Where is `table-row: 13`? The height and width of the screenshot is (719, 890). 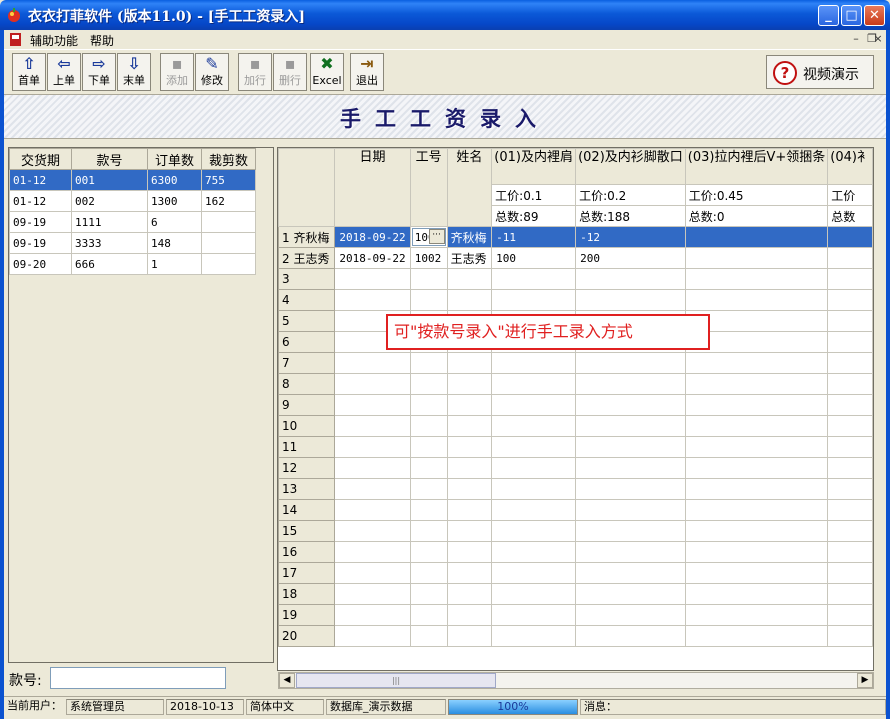
table-row: 13 is located at coordinates (575, 489).